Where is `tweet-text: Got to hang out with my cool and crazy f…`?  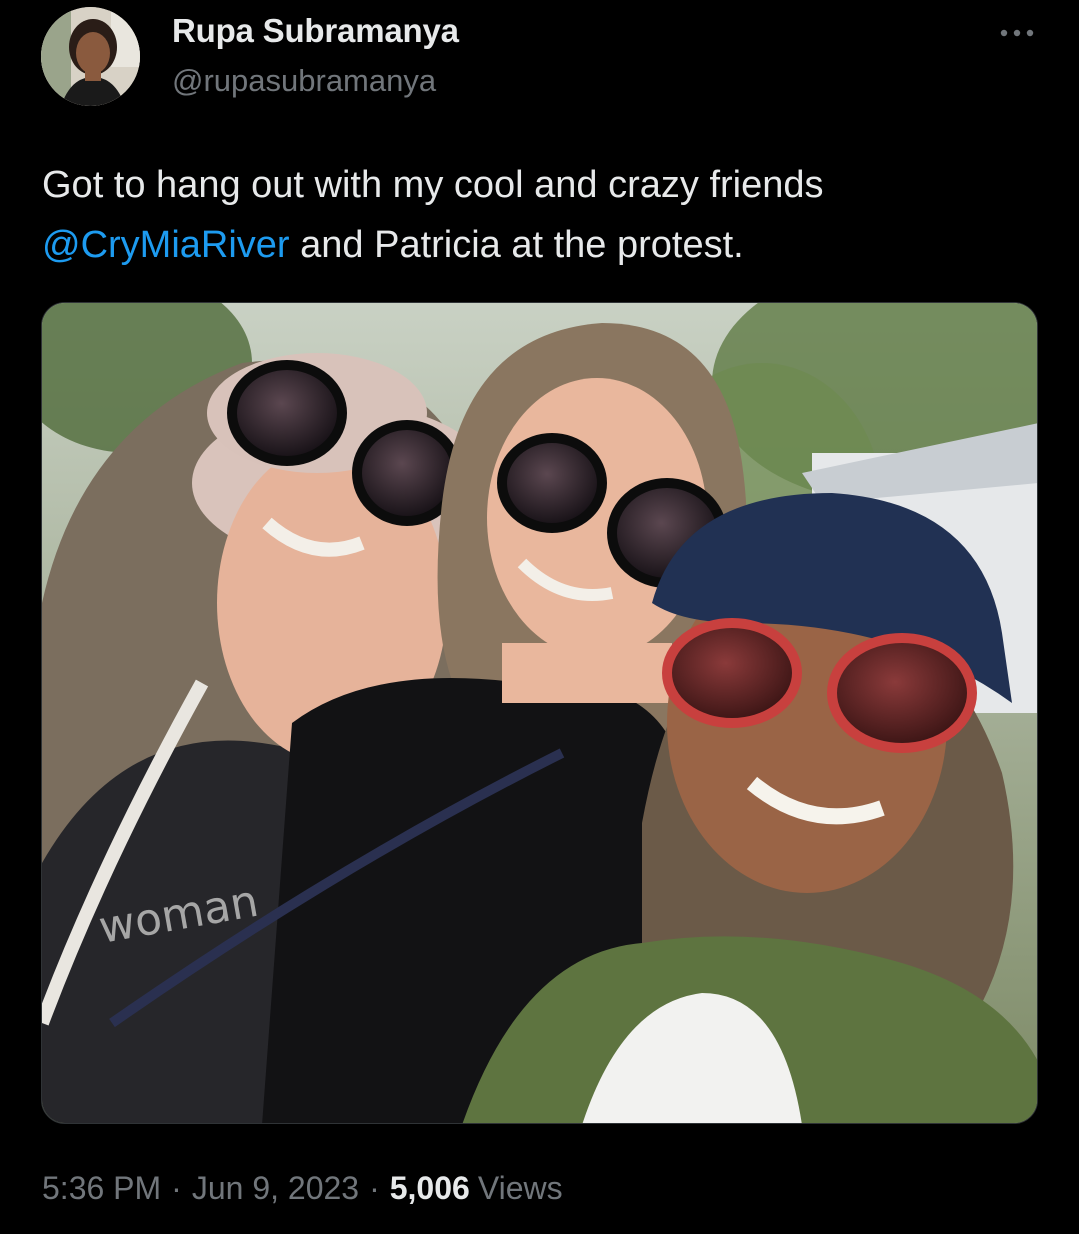
tweet-text: Got to hang out with my cool and crazy f… is located at coordinates (542, 215).